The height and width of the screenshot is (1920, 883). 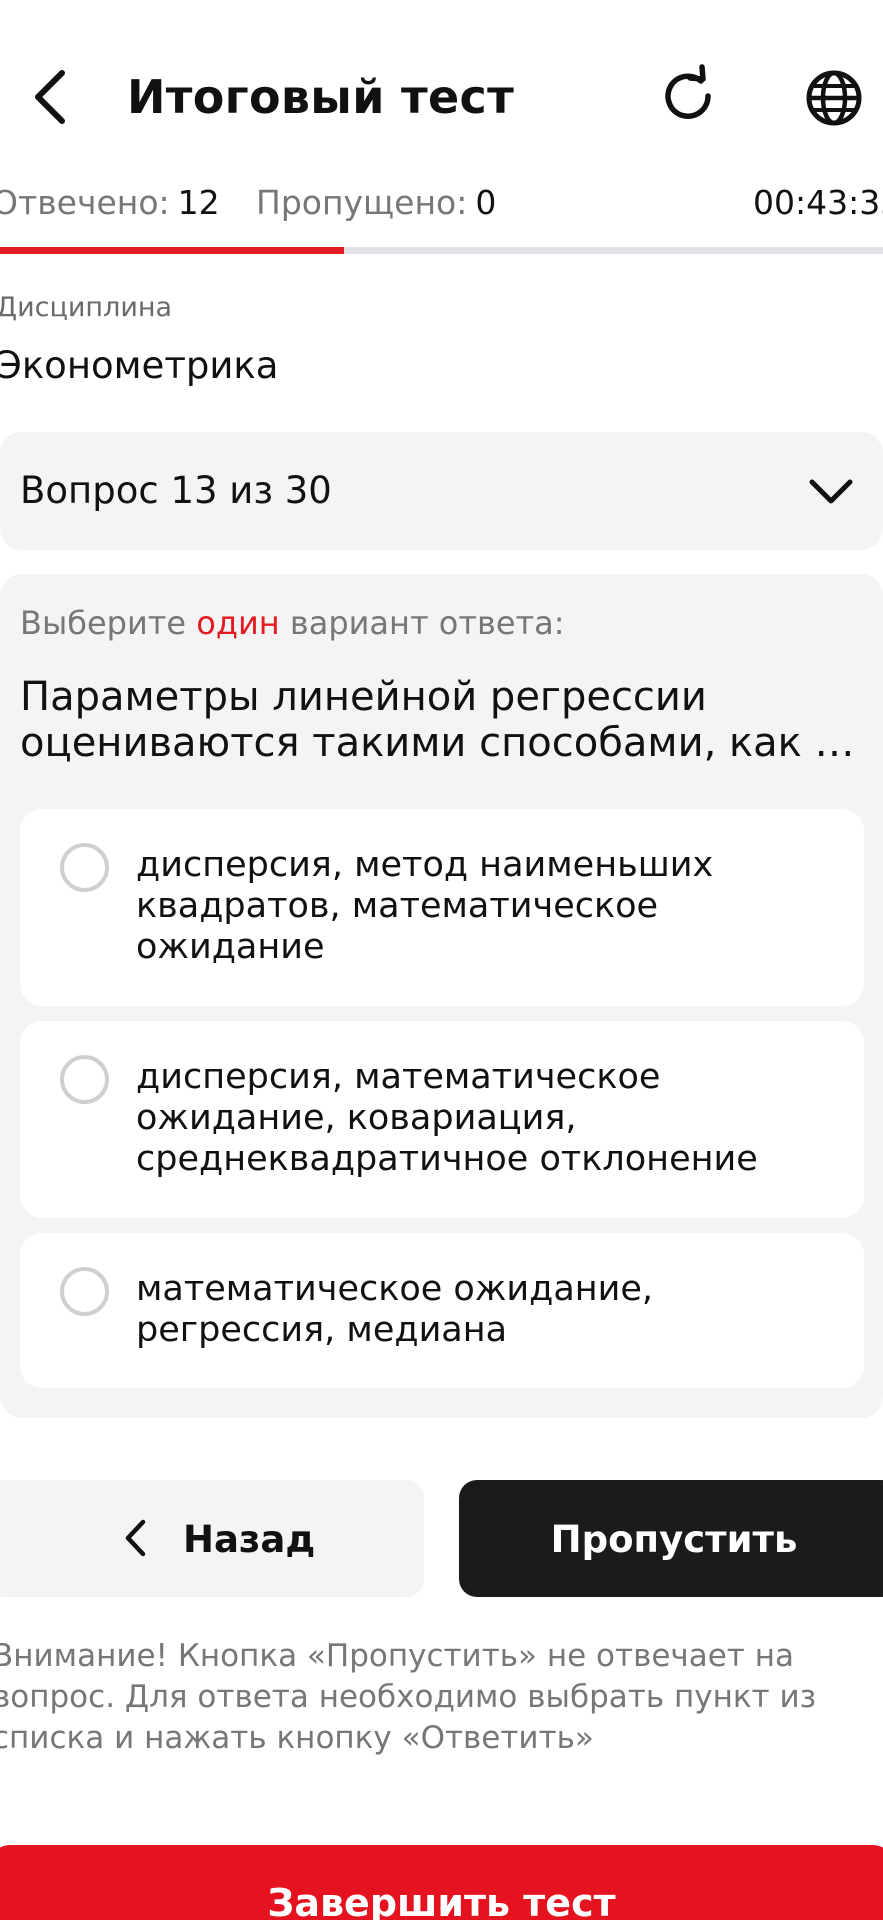 What do you see at coordinates (86, 307) in the screenshot?
I see `discipline-label: Дисциплина` at bounding box center [86, 307].